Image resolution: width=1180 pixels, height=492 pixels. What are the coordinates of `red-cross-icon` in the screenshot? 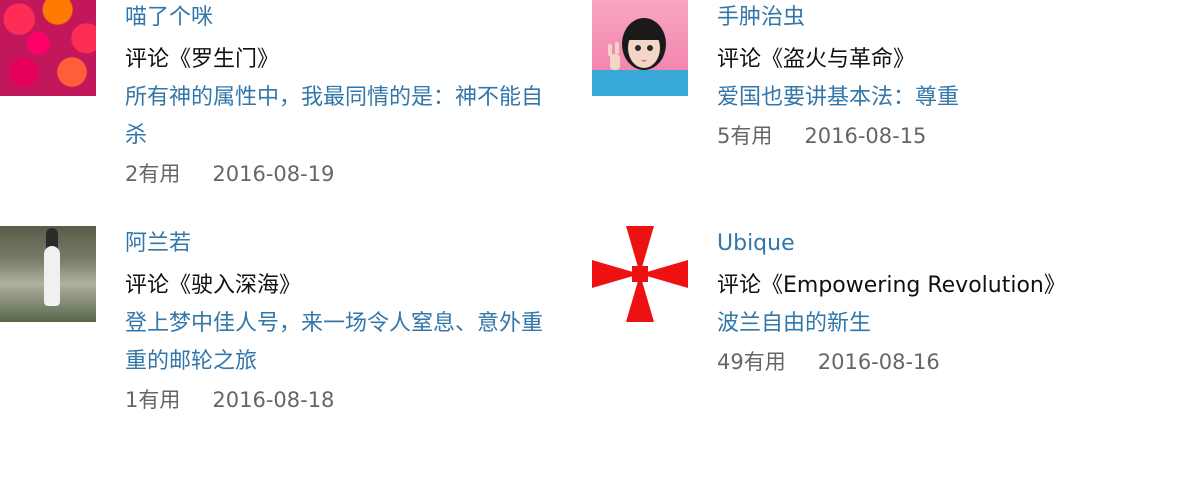 It's located at (640, 274).